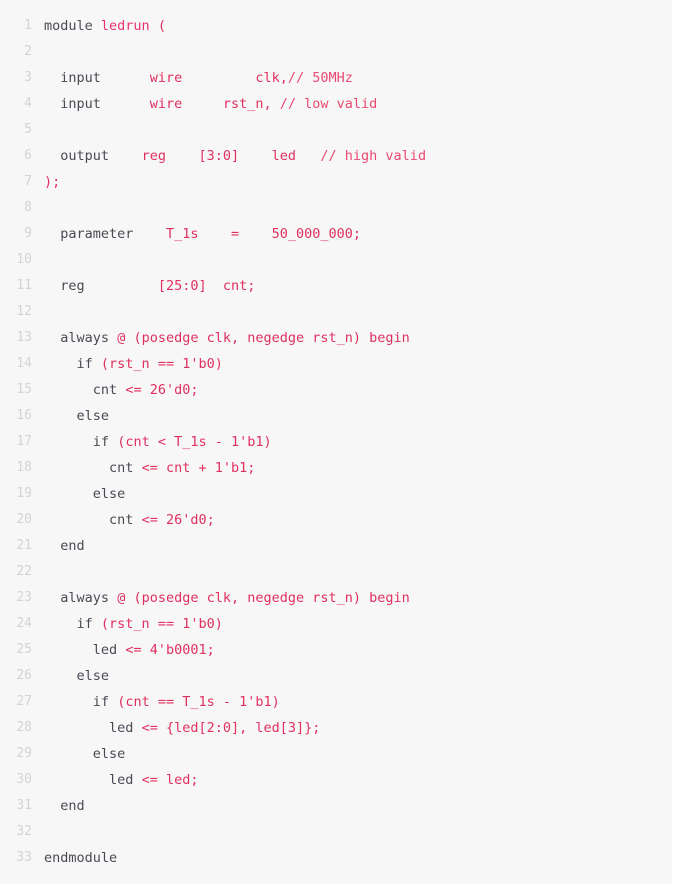  What do you see at coordinates (239, 286) in the screenshot?
I see `code-token: cnt;` at bounding box center [239, 286].